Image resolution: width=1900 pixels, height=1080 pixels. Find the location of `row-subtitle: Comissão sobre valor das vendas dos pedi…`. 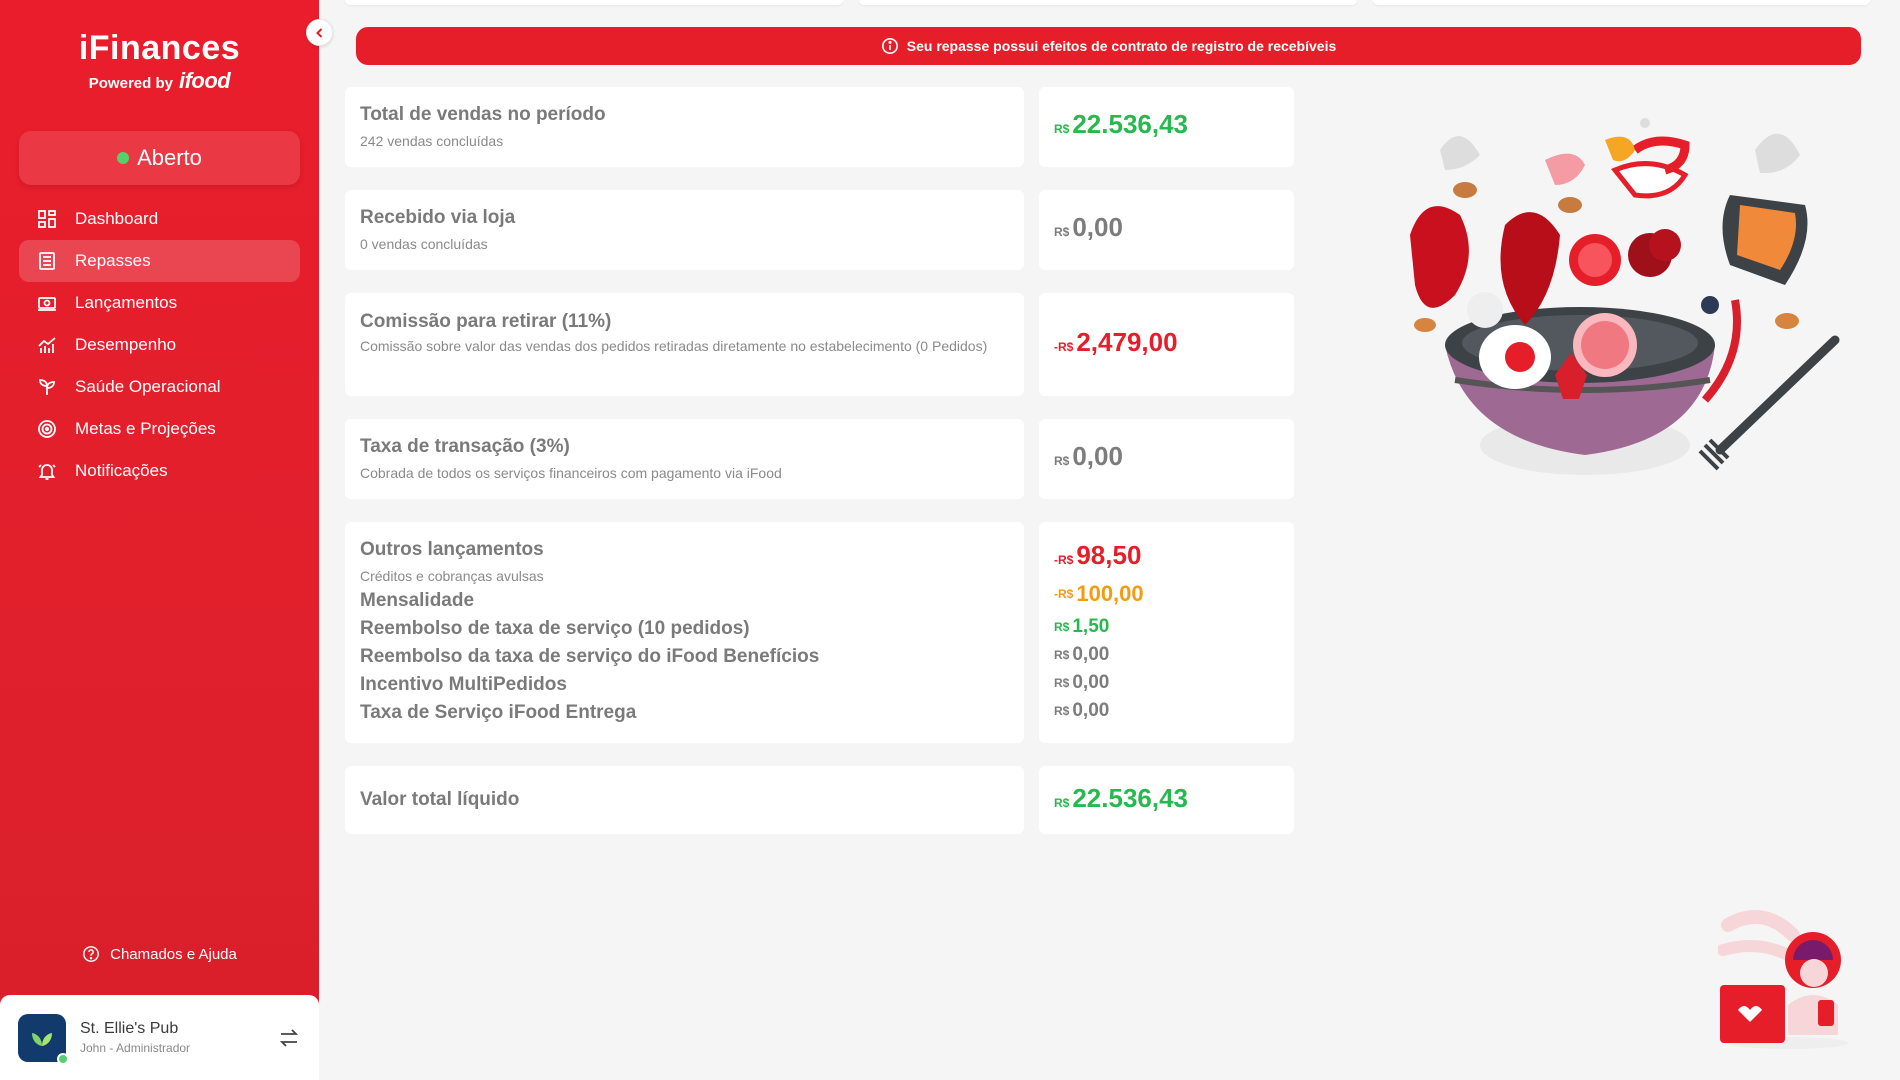

row-subtitle: Comissão sobre valor das vendas dos pedi… is located at coordinates (674, 346).